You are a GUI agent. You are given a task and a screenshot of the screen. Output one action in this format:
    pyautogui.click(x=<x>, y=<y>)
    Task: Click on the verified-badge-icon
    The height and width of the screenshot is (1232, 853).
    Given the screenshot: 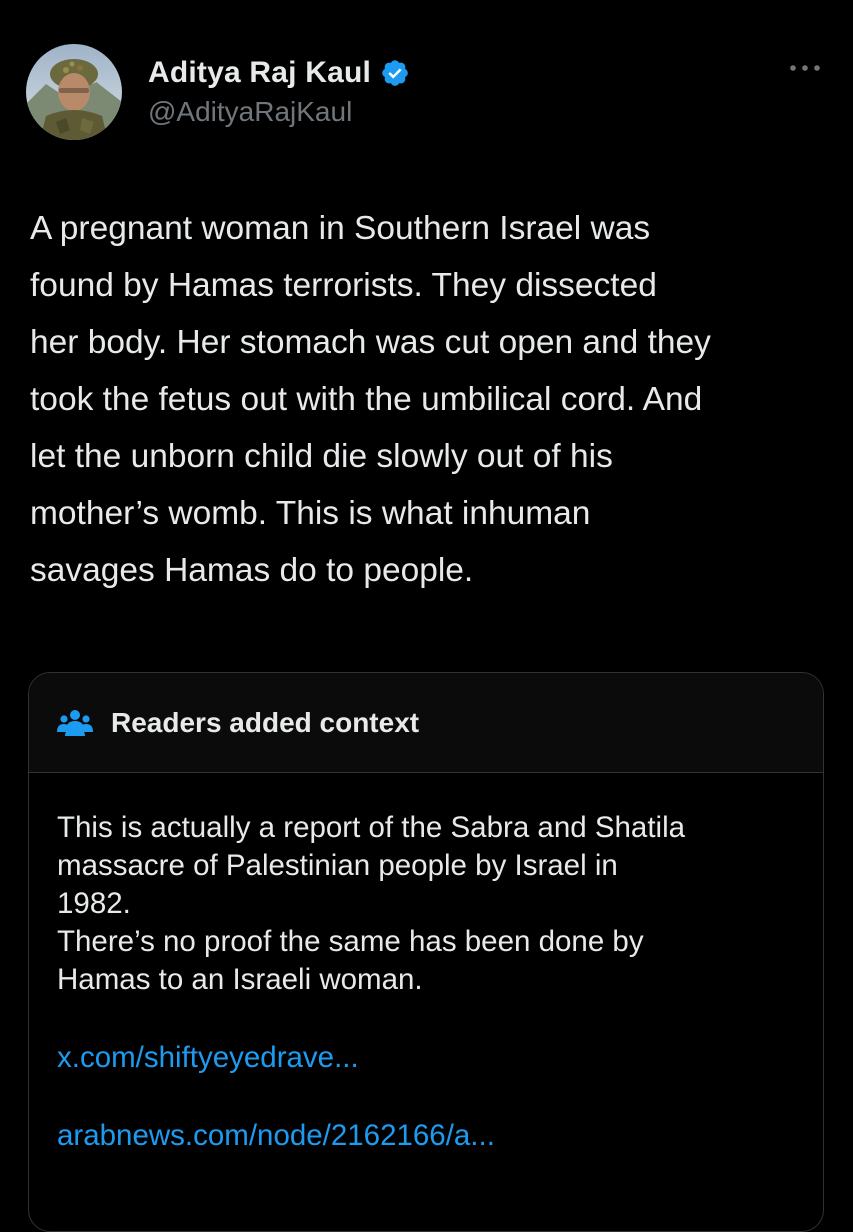 What is the action you would take?
    pyautogui.click(x=395, y=73)
    